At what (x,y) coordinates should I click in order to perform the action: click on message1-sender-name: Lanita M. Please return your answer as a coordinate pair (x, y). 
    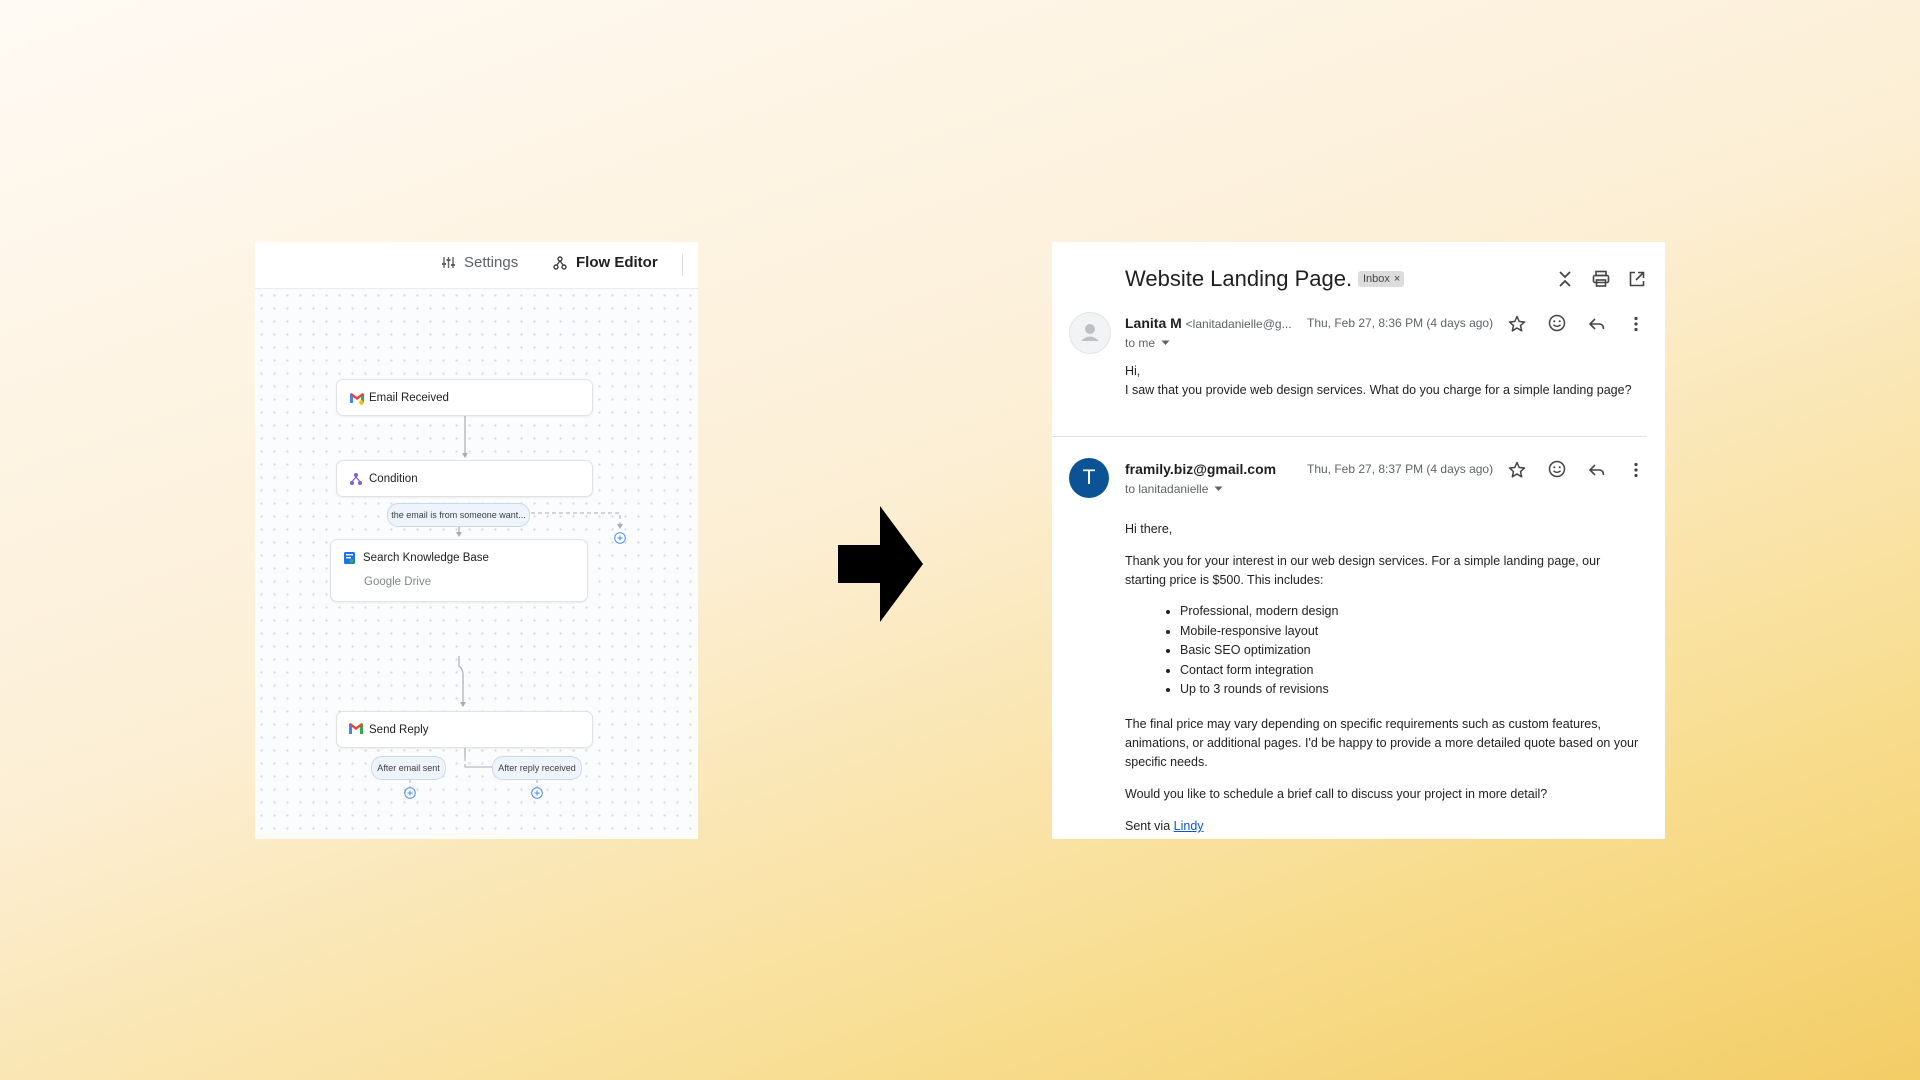
    Looking at the image, I should click on (1153, 323).